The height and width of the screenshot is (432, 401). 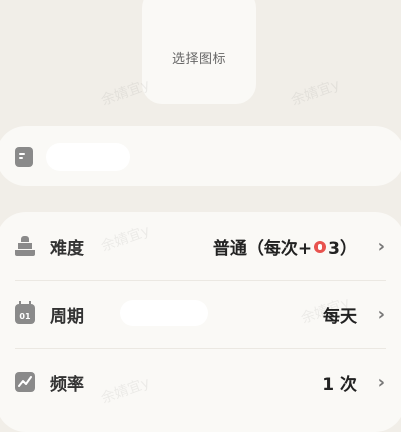 What do you see at coordinates (88, 157) in the screenshot?
I see `name-input` at bounding box center [88, 157].